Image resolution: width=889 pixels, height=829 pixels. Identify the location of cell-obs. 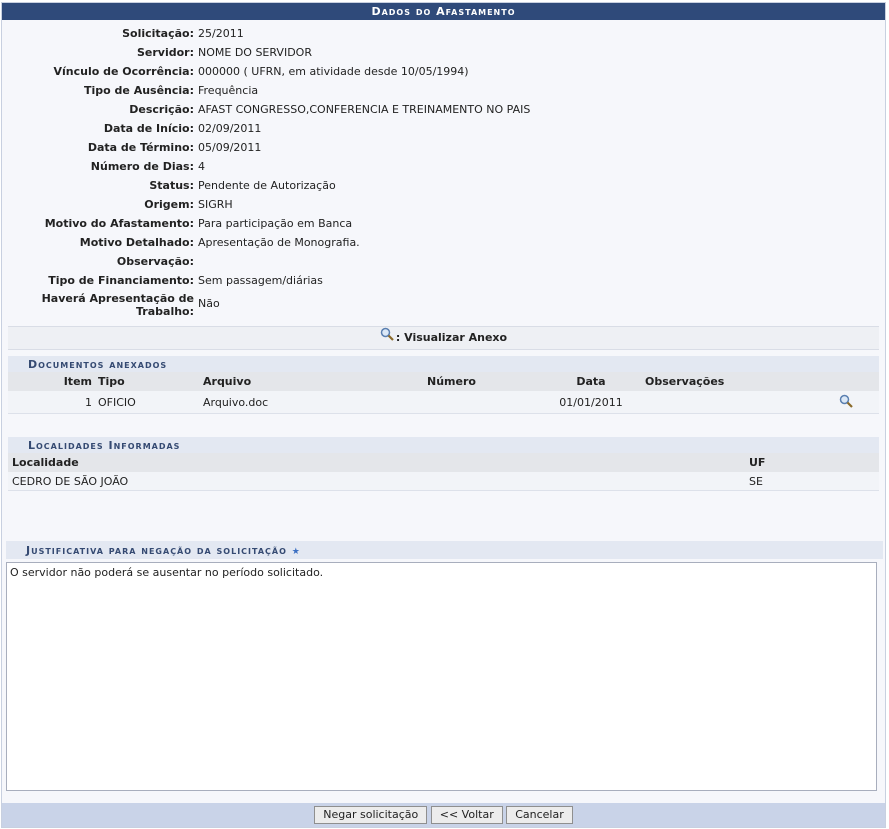
(742, 402).